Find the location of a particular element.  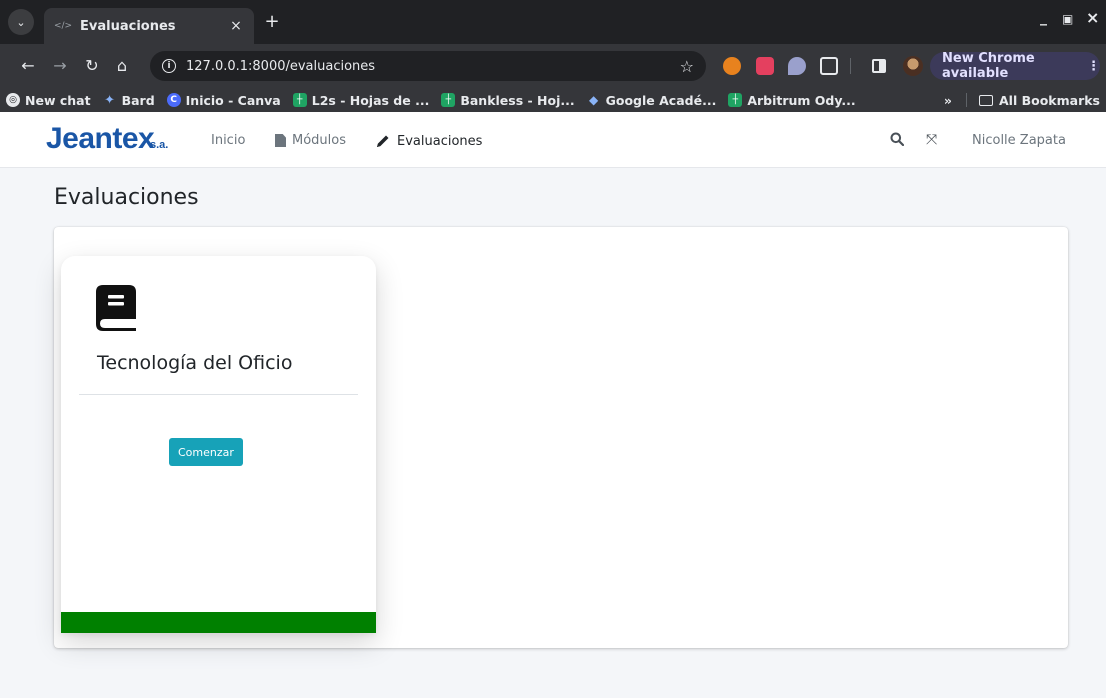

bookmark-label: Bard is located at coordinates (138, 100).